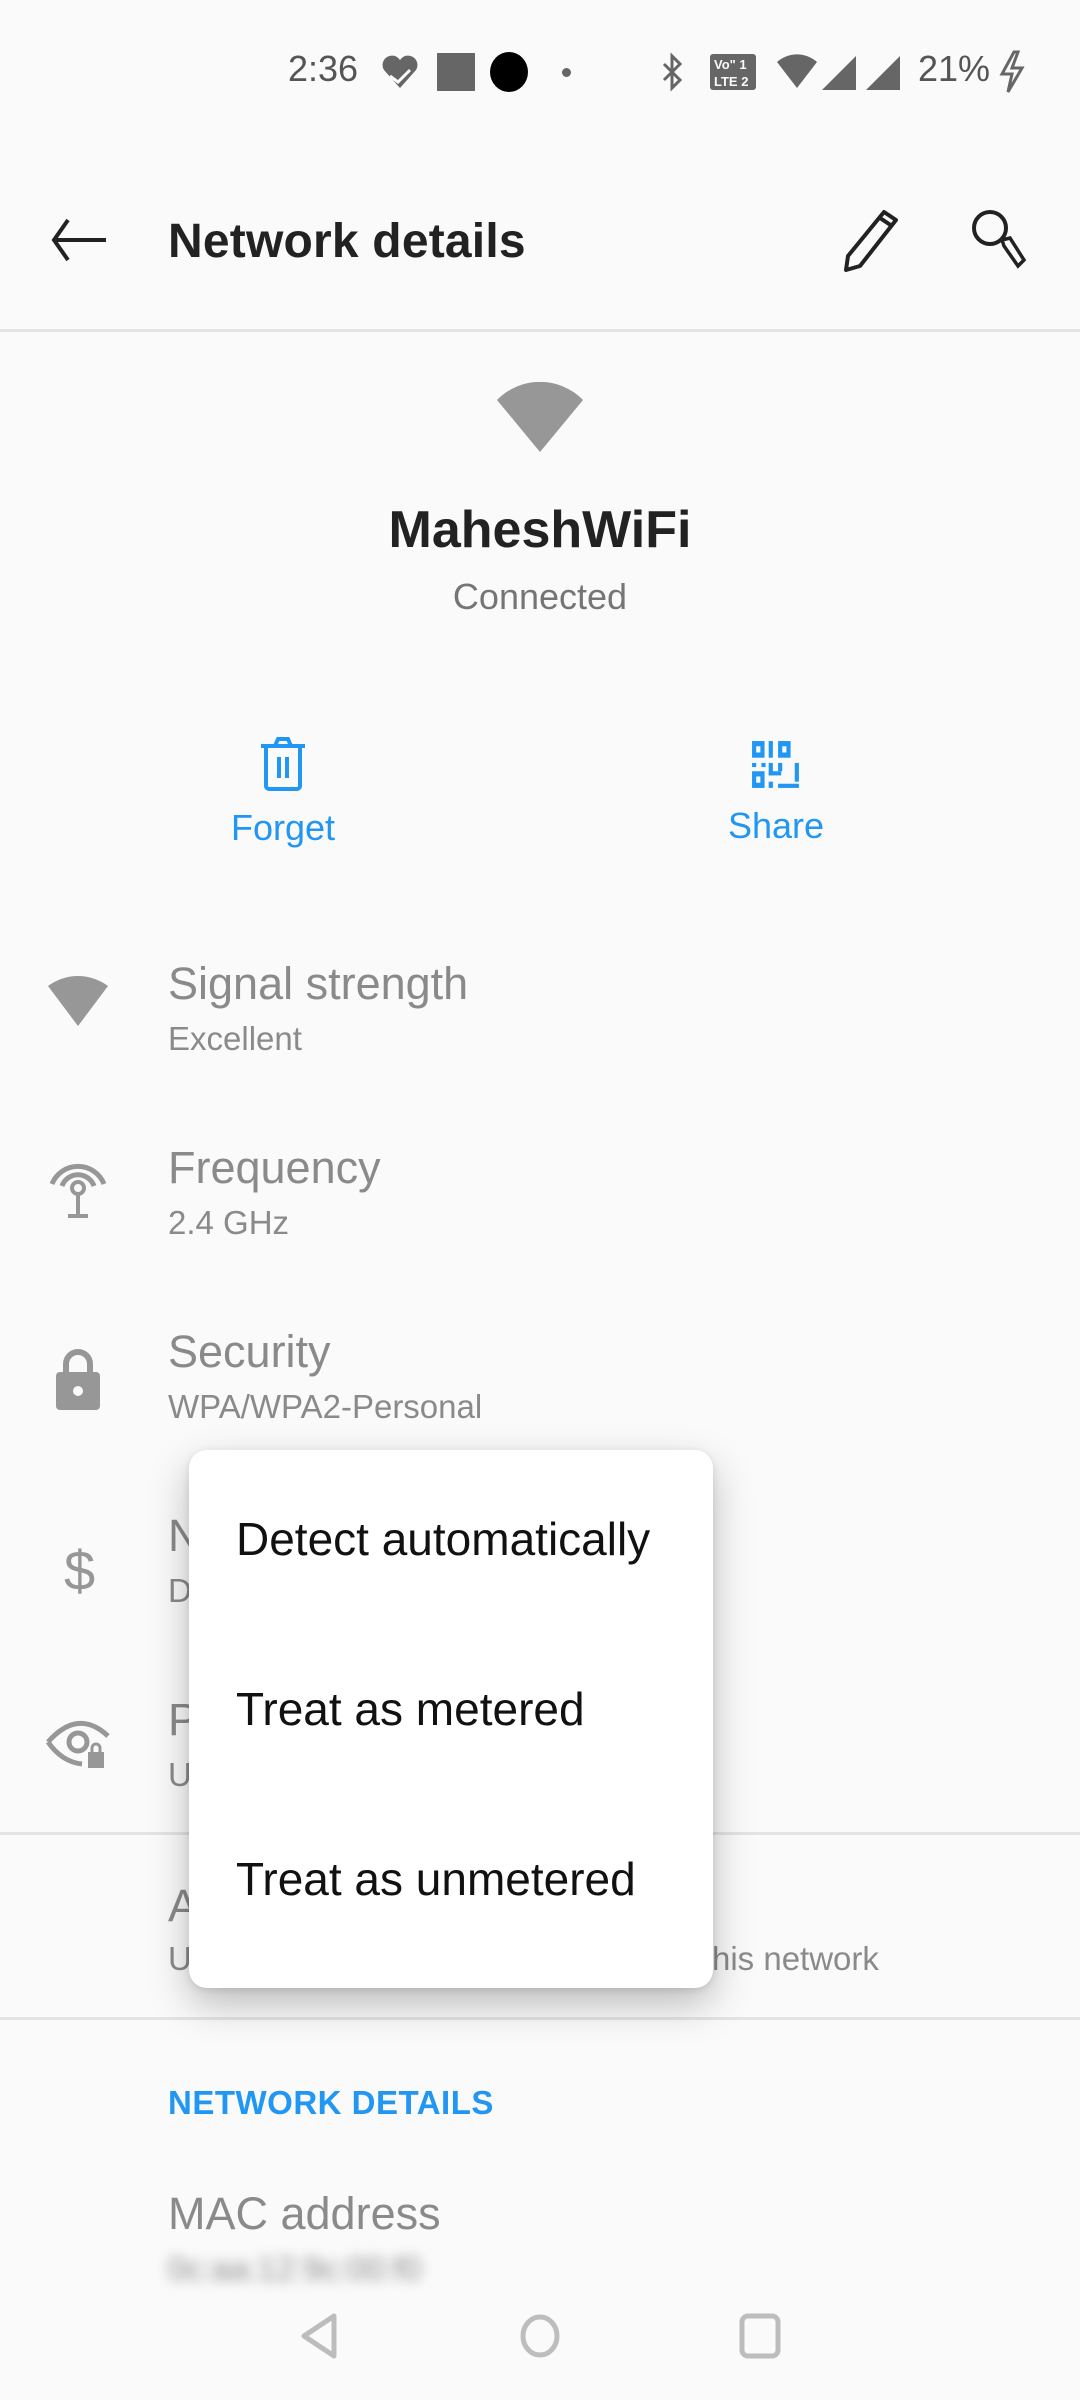 This screenshot has width=1080, height=2400. Describe the element at coordinates (323, 68) in the screenshot. I see `status-time: 2:36` at that location.